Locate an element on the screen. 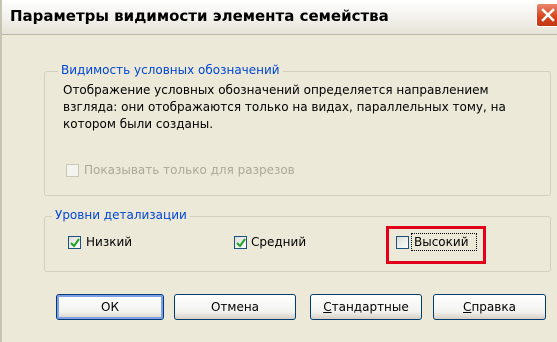  coarse-checkbox is located at coordinates (74, 242).